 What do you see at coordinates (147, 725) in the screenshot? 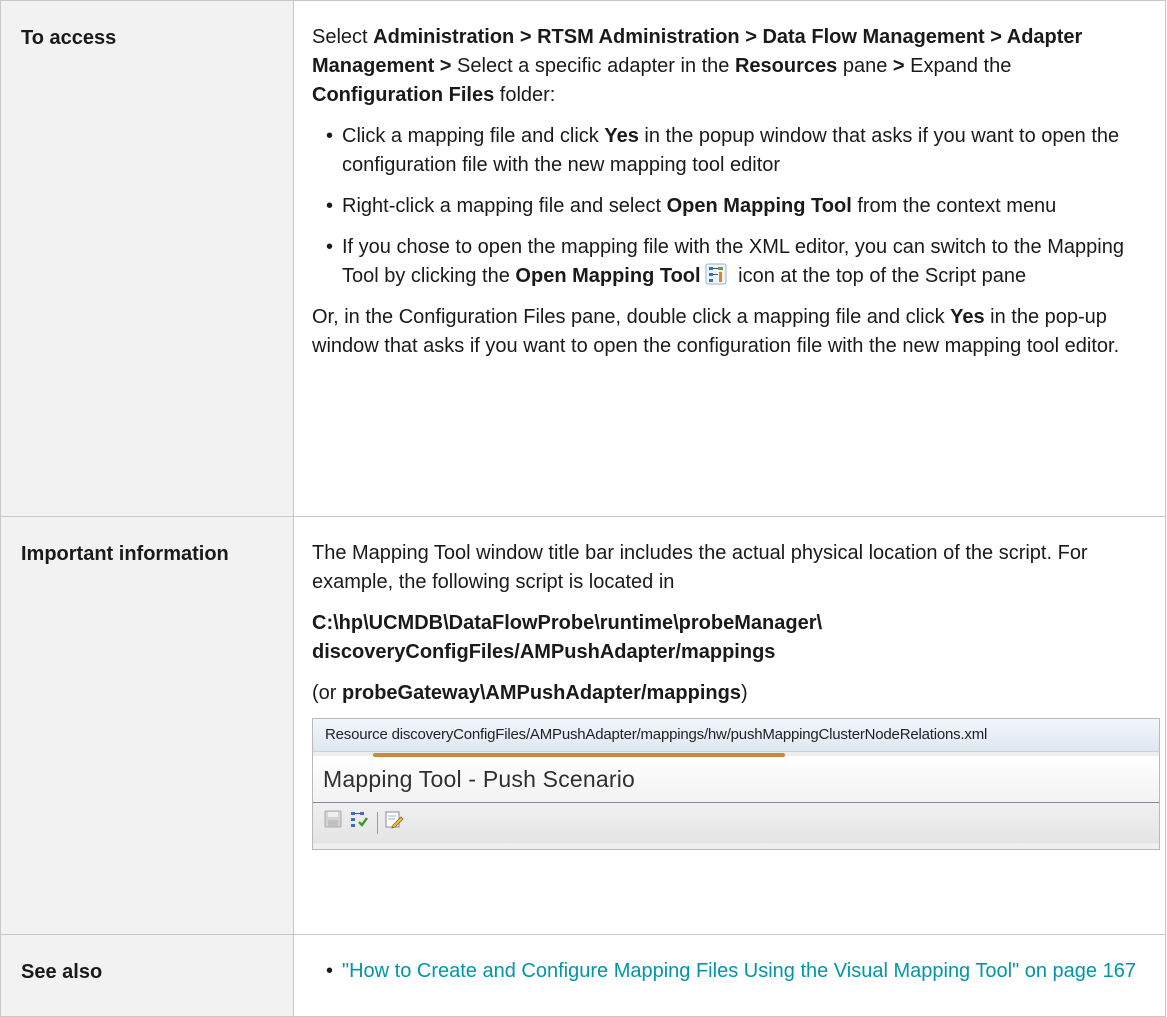
I see `row-label: Important information` at bounding box center [147, 725].